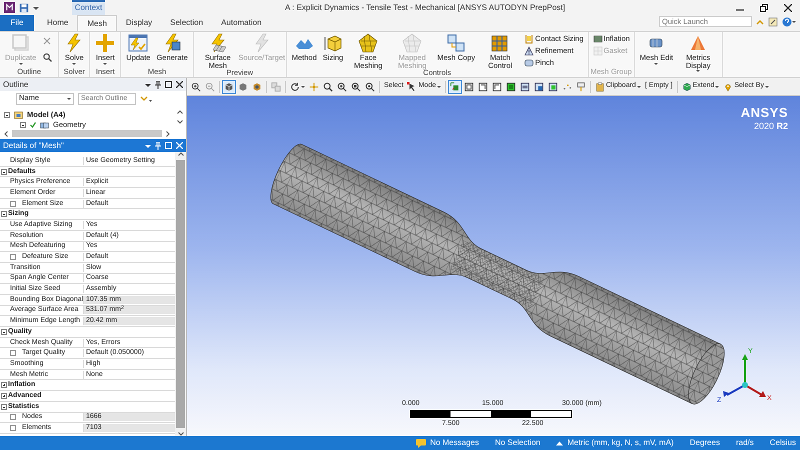  Describe the element at coordinates (314, 87) in the screenshot. I see `pan-icon` at that location.